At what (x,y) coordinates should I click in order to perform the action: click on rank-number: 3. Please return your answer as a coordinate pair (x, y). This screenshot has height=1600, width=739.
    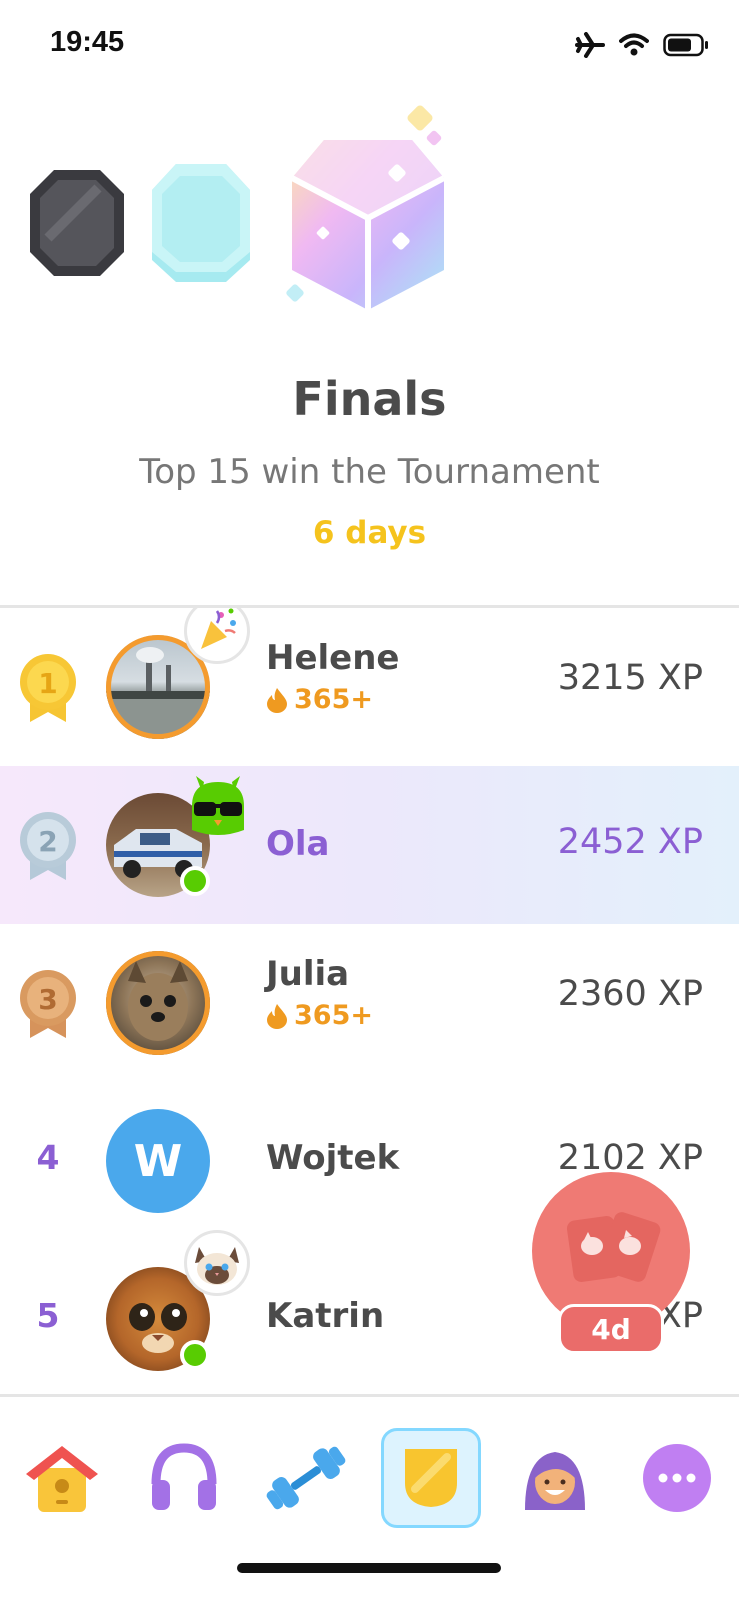
    Looking at the image, I should click on (47, 999).